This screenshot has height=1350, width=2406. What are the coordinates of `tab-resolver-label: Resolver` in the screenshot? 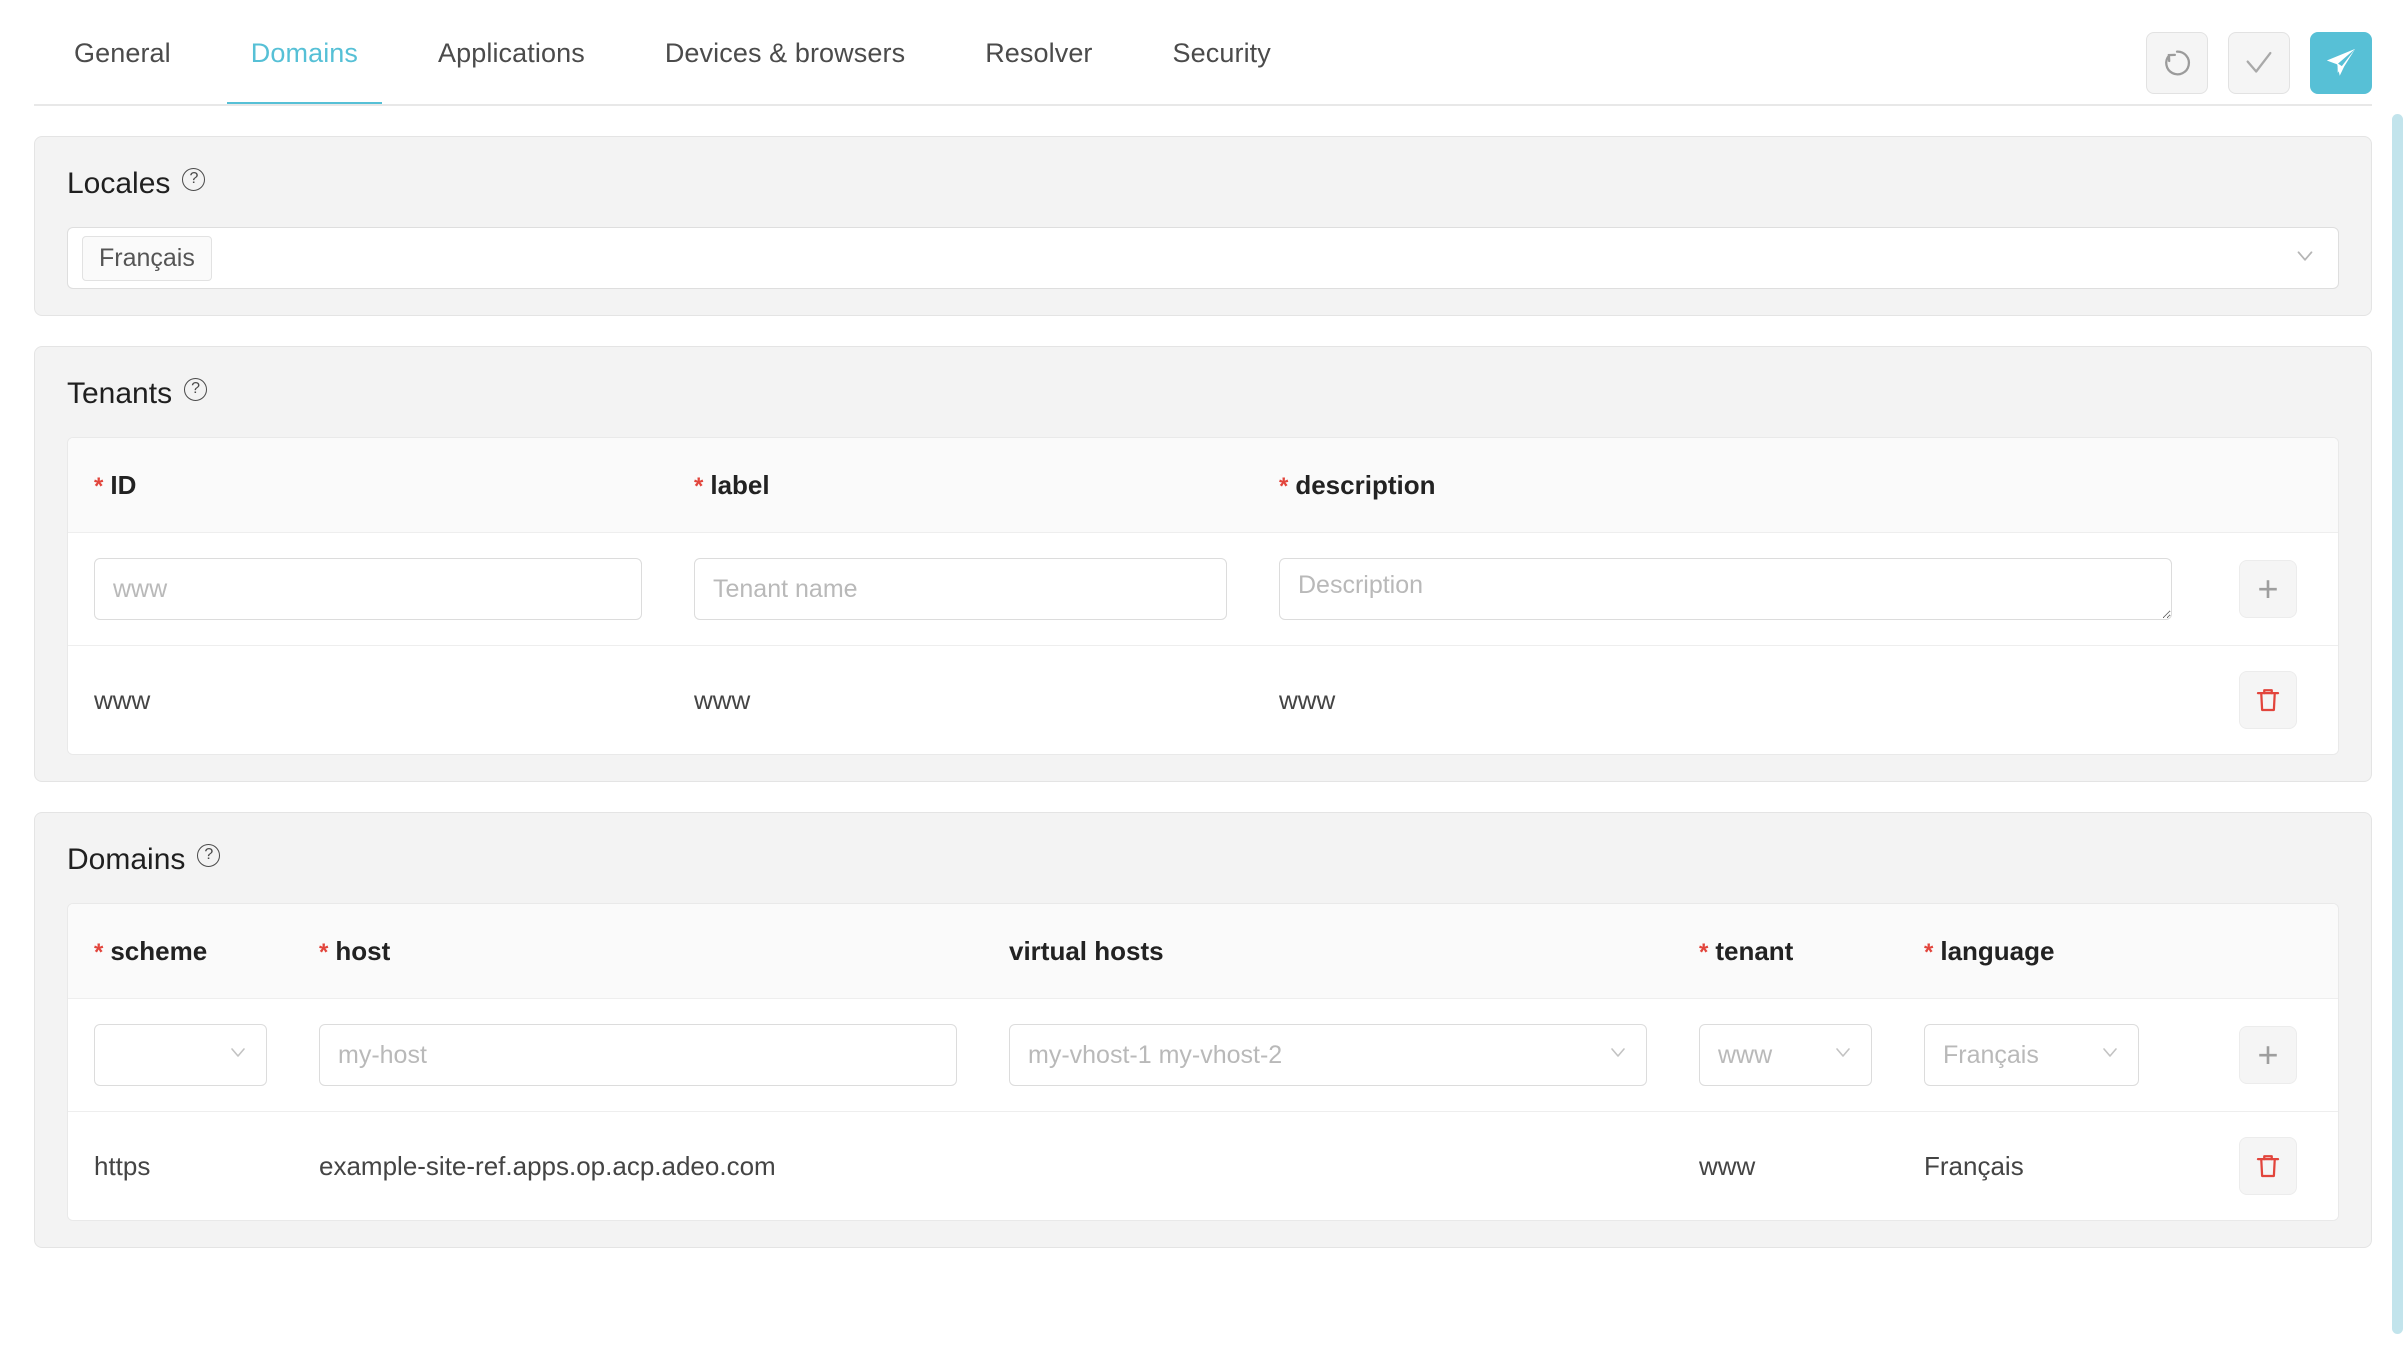 It's located at (1039, 52).